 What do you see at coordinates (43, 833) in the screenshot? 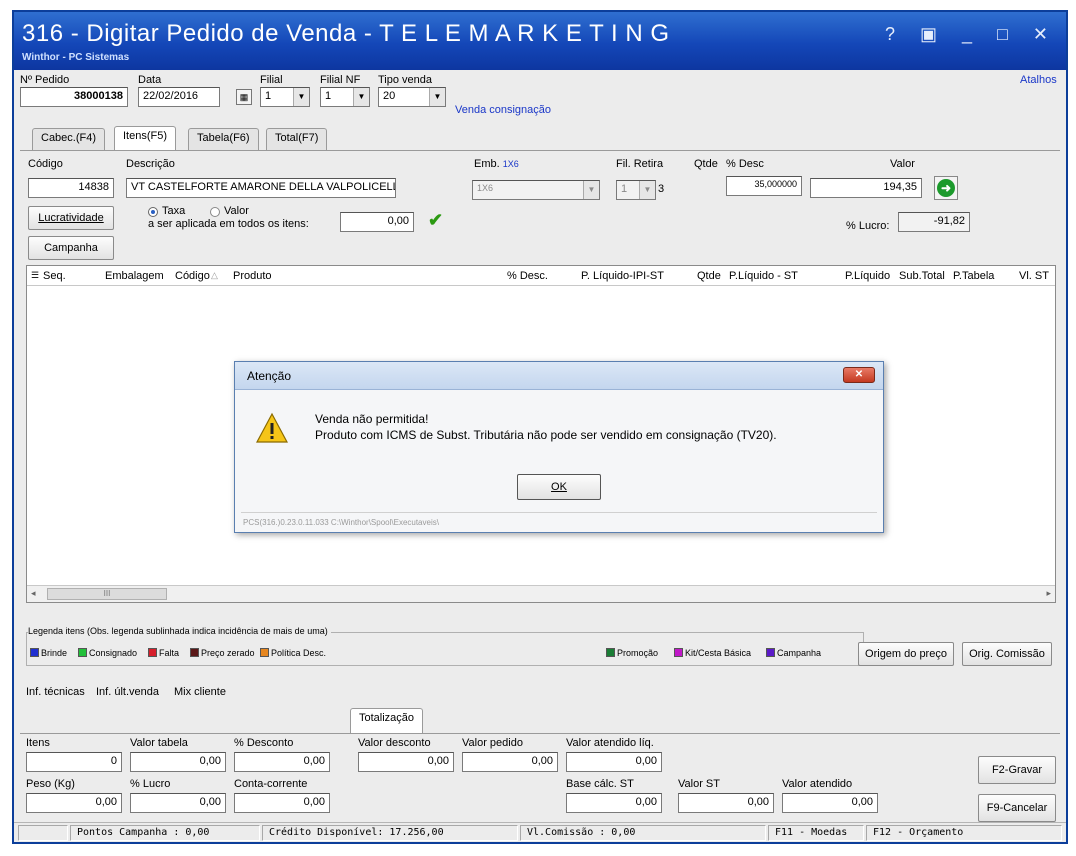
I see `status-empty-cell` at bounding box center [43, 833].